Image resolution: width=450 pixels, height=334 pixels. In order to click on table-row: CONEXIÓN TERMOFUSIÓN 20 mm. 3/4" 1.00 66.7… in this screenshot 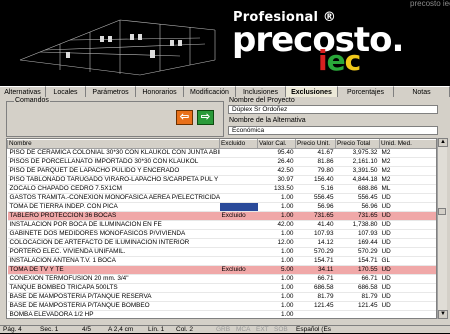, I will do `click(221, 279)`.